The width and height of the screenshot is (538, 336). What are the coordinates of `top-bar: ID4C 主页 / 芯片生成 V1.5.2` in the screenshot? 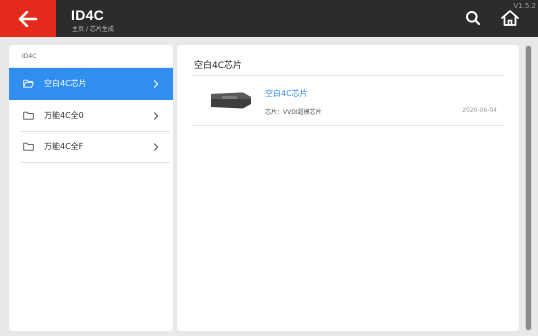 It's located at (269, 18).